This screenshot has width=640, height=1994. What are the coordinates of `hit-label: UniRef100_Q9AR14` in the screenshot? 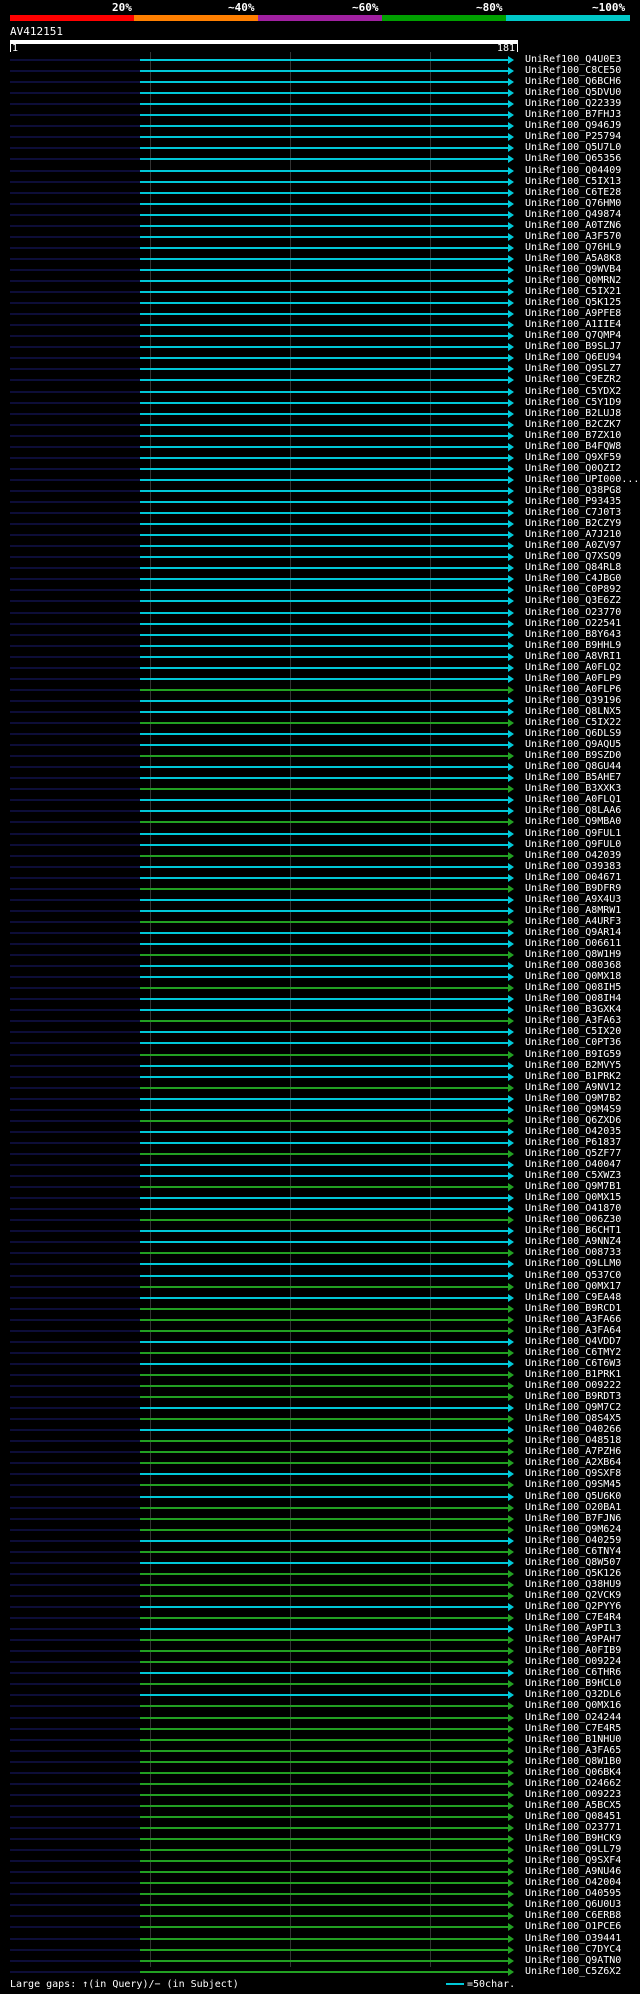 It's located at (573, 933).